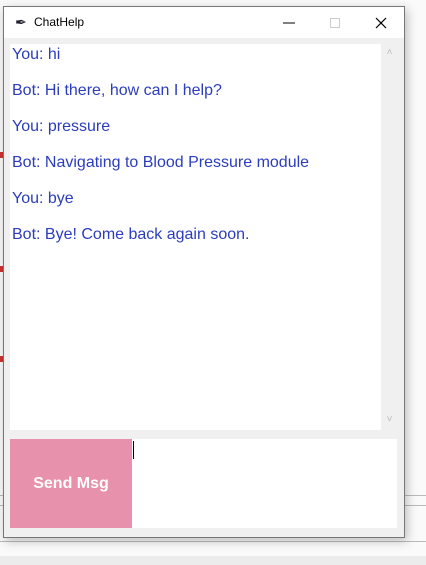 The height and width of the screenshot is (565, 426). I want to click on message-input, so click(264, 483).